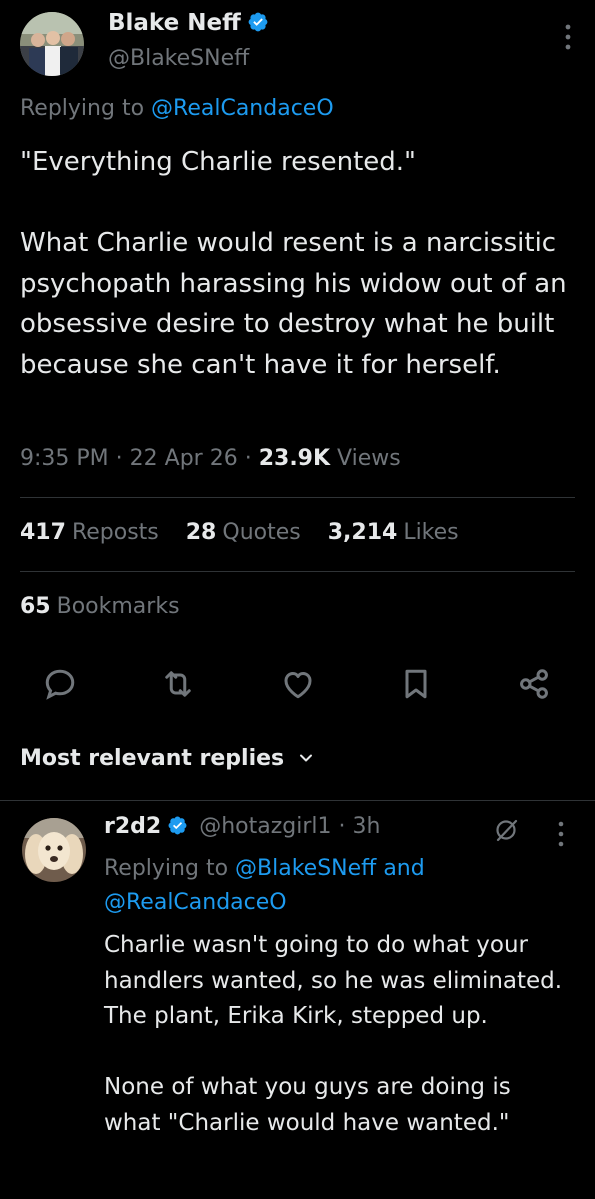 The image size is (595, 1199). I want to click on quotes-count: 28, so click(201, 532).